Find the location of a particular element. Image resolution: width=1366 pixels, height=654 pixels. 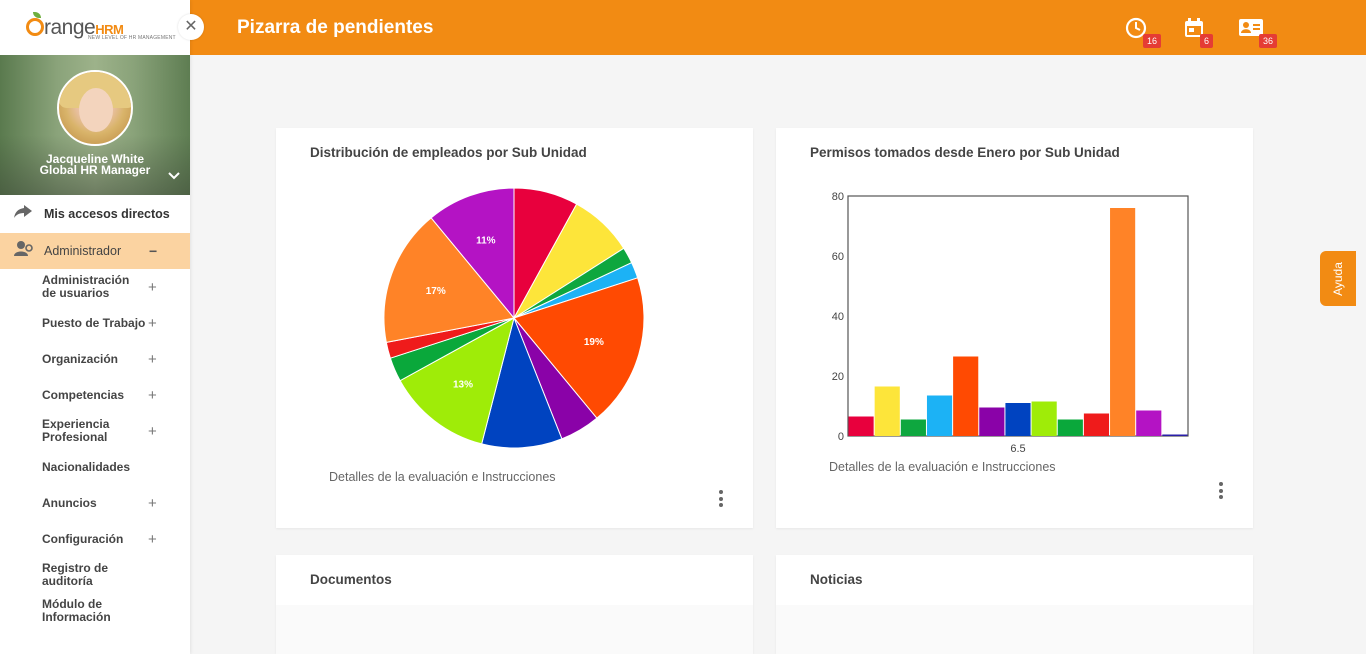

documents-card: Documentos is located at coordinates (514, 604).